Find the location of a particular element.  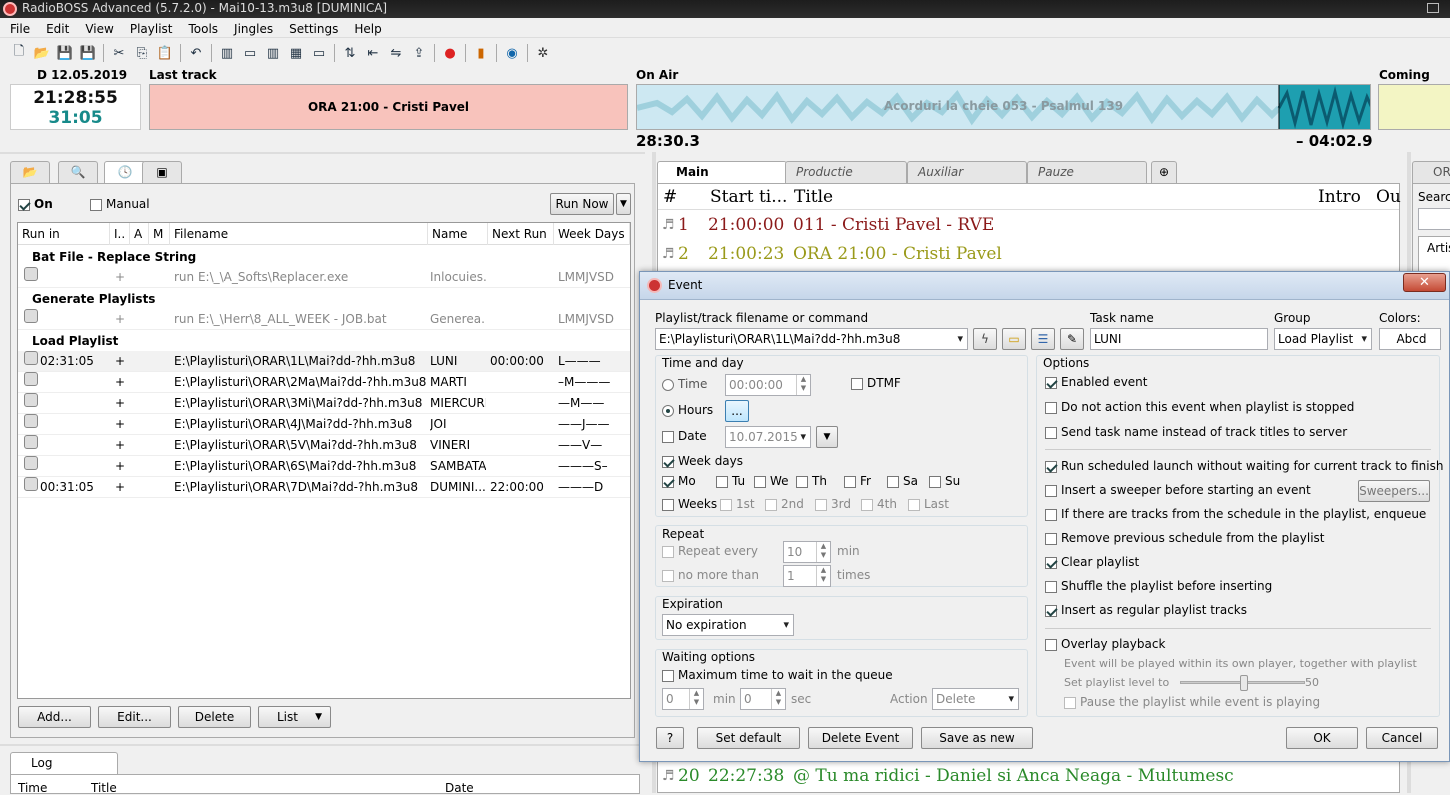

close-button: ✕ is located at coordinates (1424, 282).